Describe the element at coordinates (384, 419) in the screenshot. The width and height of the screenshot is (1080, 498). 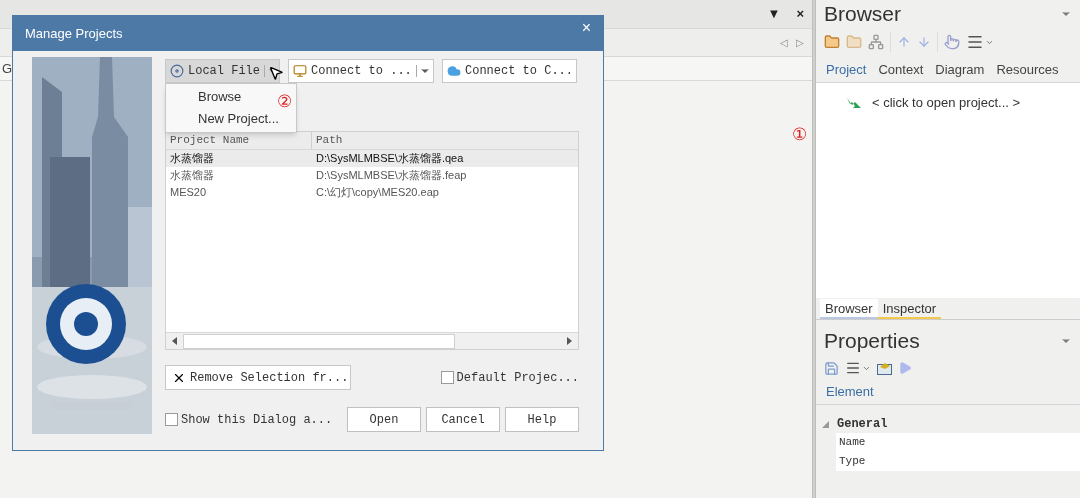
I see `dialog-button: Open` at that location.